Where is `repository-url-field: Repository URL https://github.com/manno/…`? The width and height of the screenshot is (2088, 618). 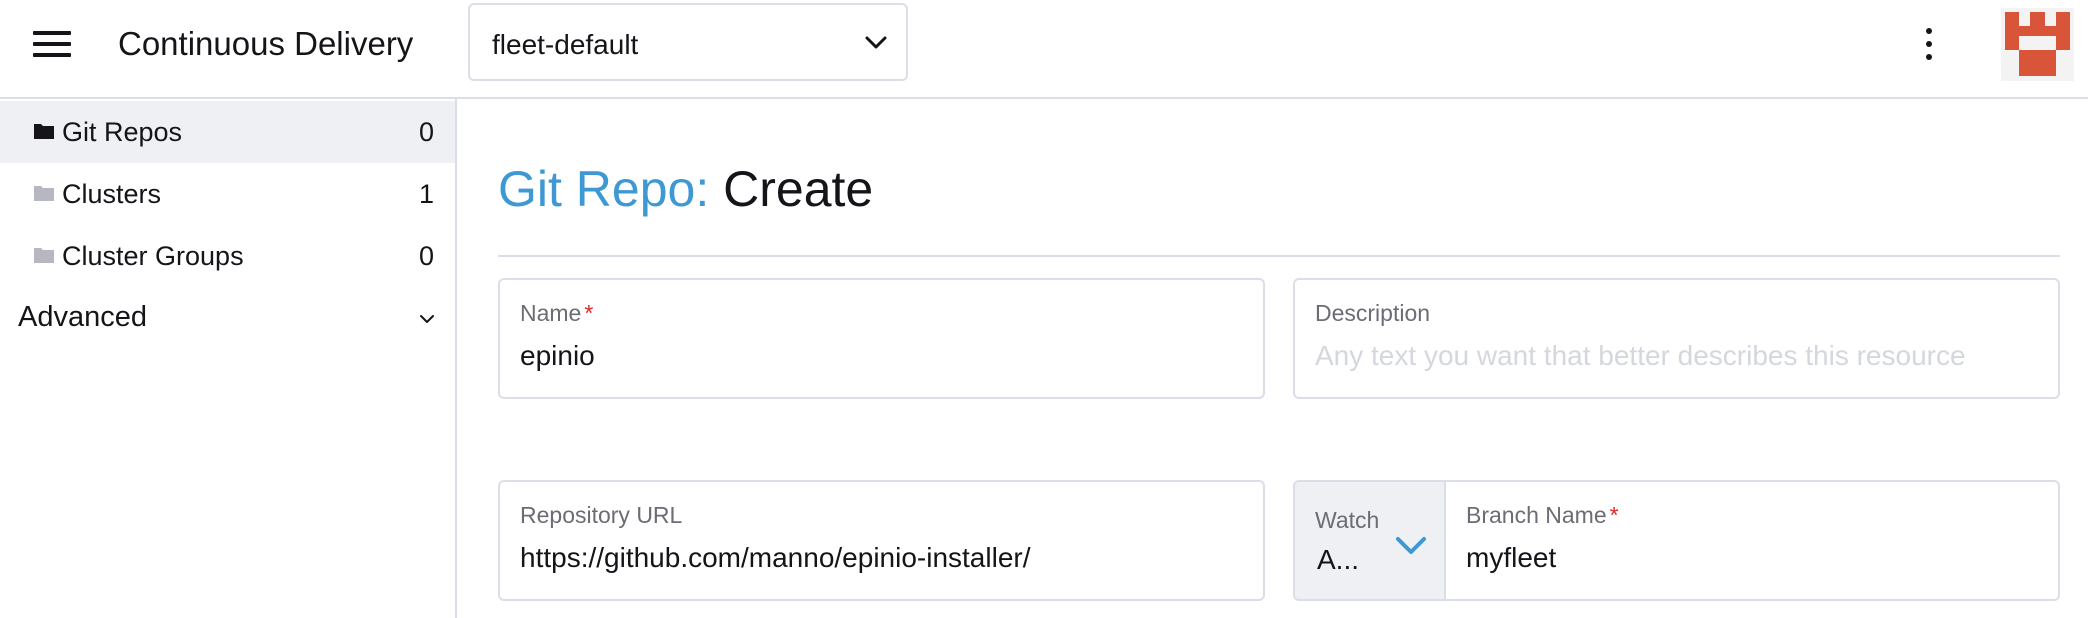
repository-url-field: Repository URL https://github.com/manno/… is located at coordinates (881, 540).